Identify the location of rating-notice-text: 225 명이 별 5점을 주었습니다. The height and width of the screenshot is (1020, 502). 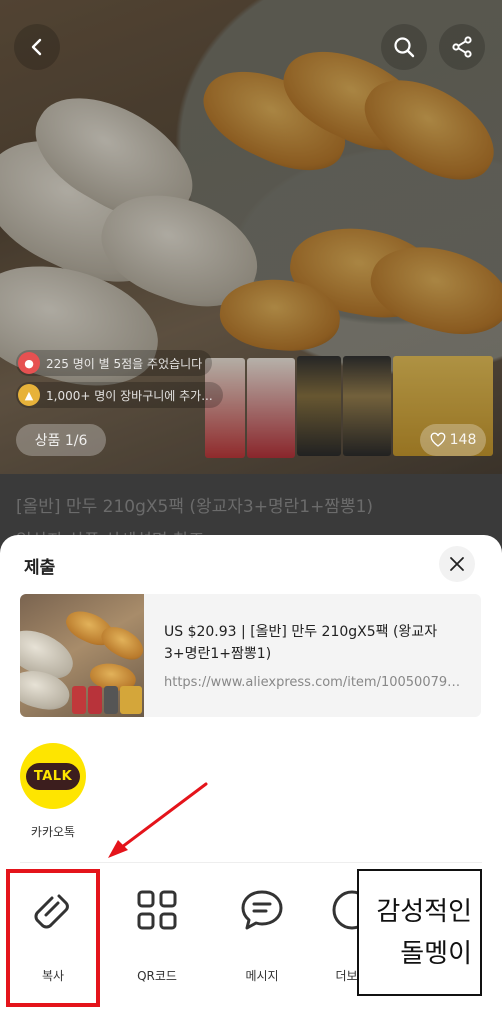
(124, 363).